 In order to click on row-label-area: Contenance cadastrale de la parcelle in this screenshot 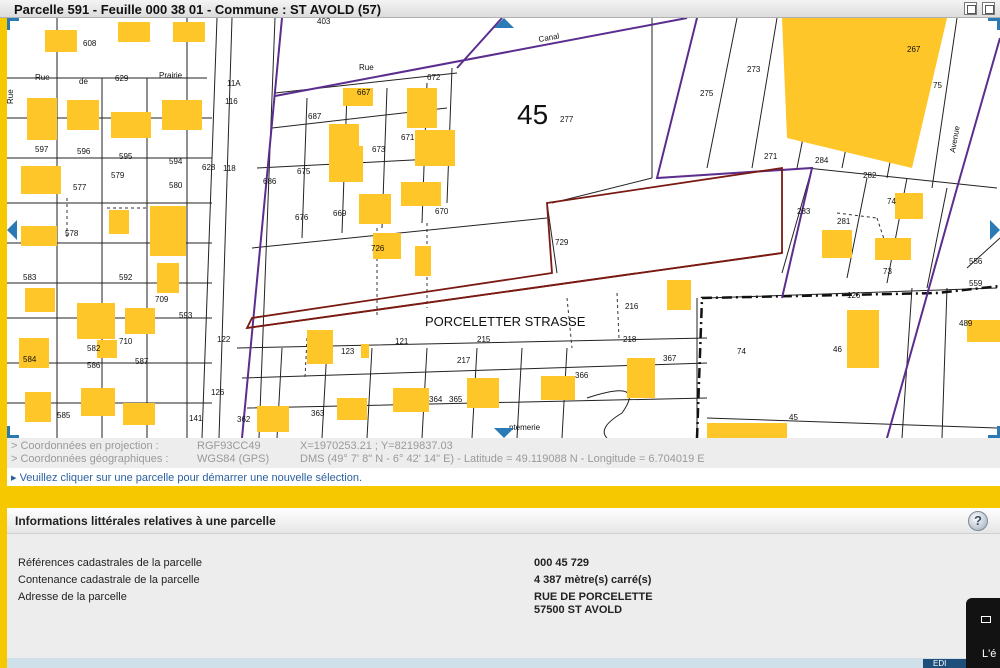, I will do `click(109, 580)`.